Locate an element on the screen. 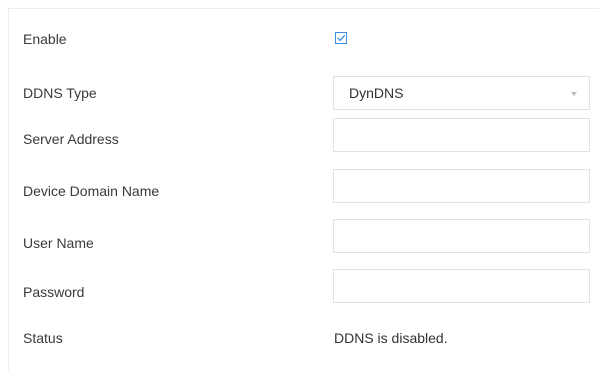  status-value: DDNS is disabled. is located at coordinates (391, 338).